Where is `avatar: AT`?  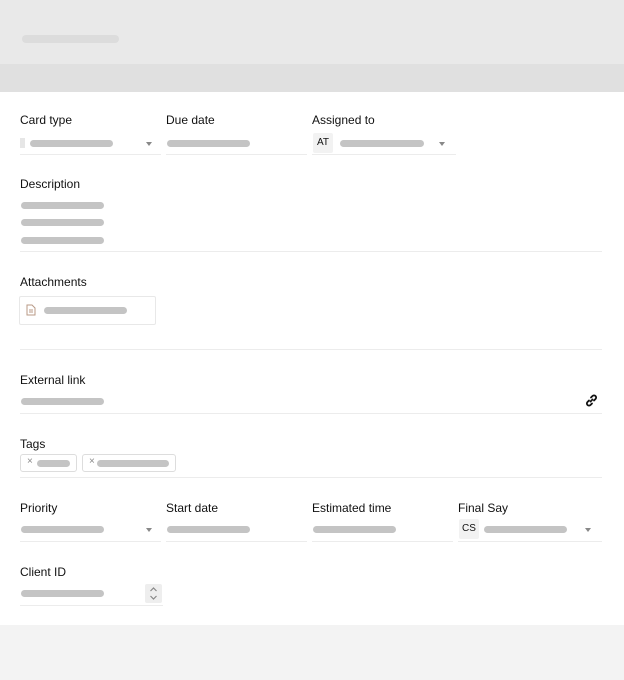 avatar: AT is located at coordinates (323, 143).